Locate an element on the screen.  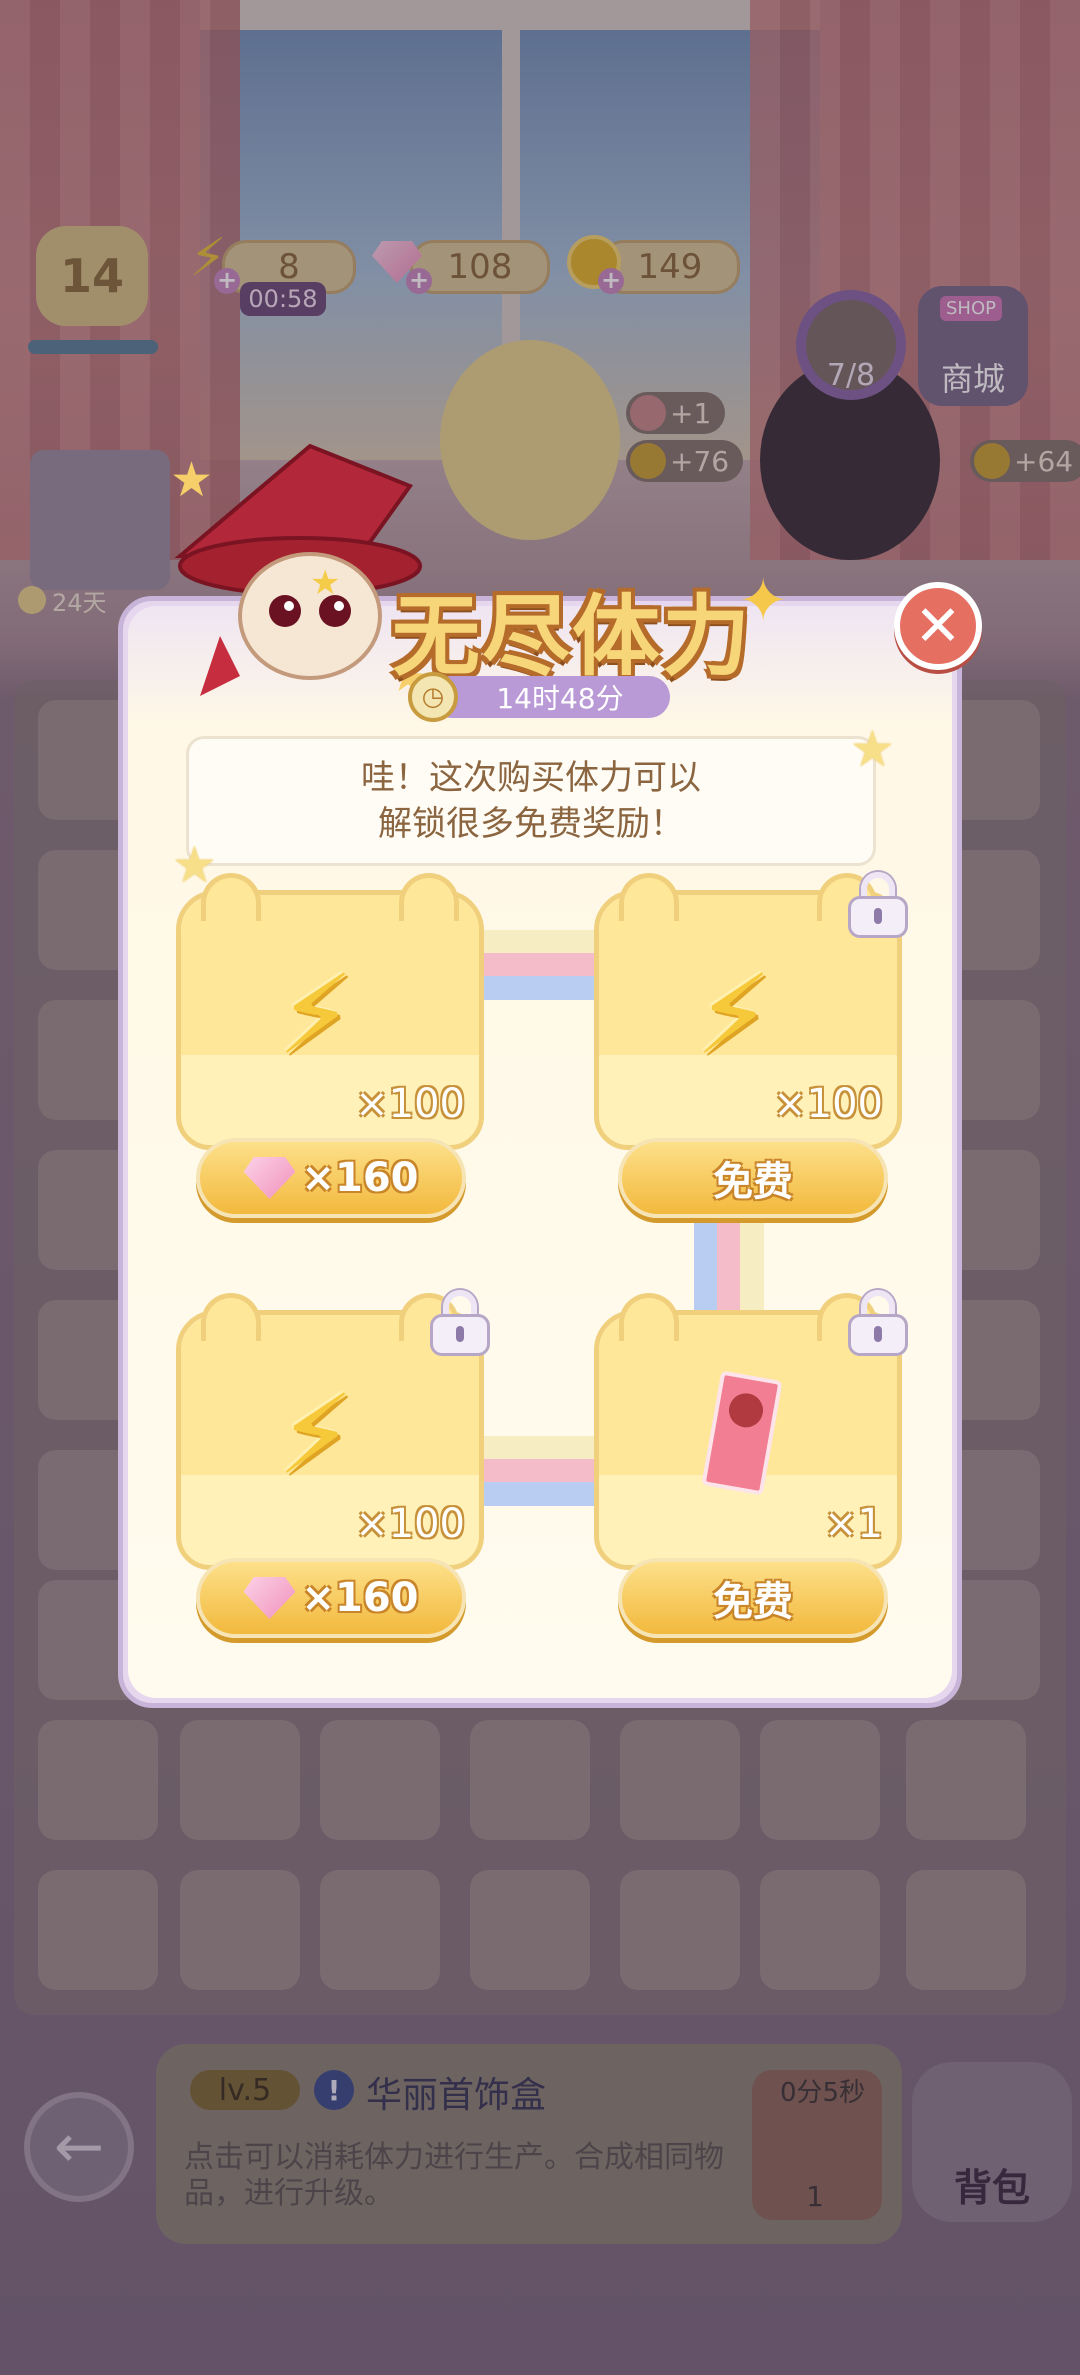
close-button: ✕ is located at coordinates (938, 626).